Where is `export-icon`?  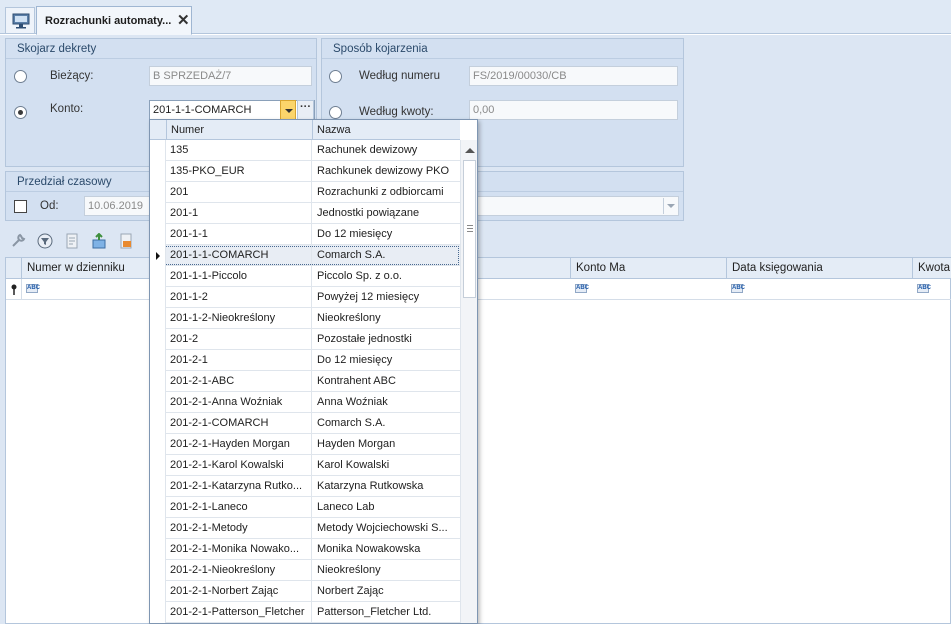 export-icon is located at coordinates (126, 241).